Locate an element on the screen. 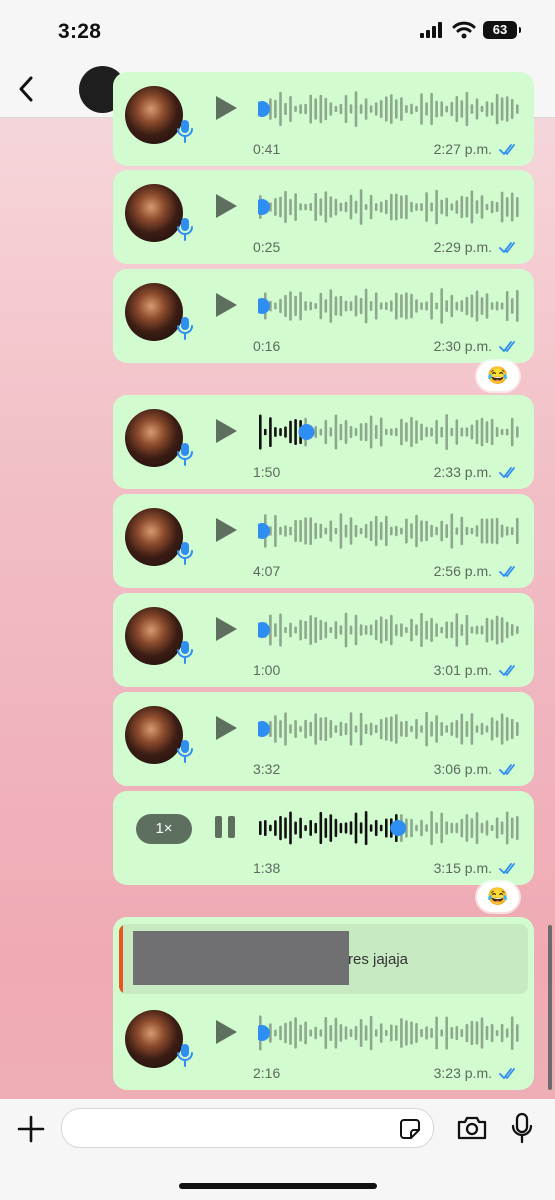  quoted-message: res jajaja is located at coordinates (323, 959).